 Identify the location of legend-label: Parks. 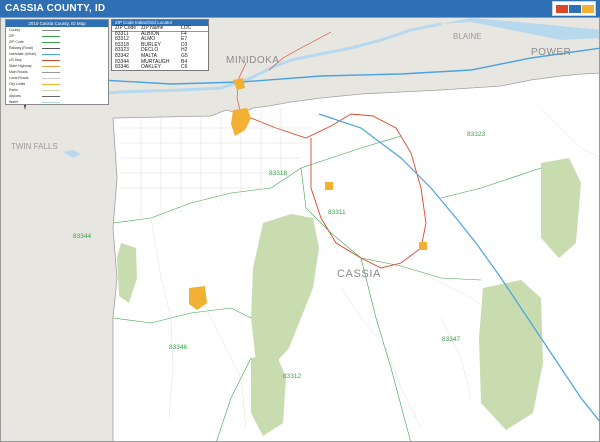
(13, 90).